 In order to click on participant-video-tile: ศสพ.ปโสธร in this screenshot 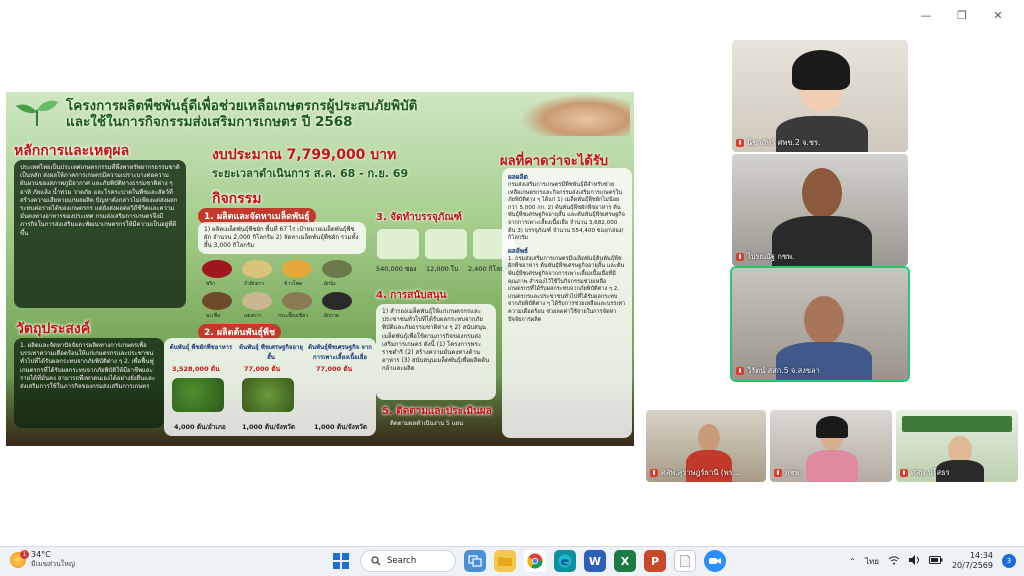, I will do `click(957, 446)`.